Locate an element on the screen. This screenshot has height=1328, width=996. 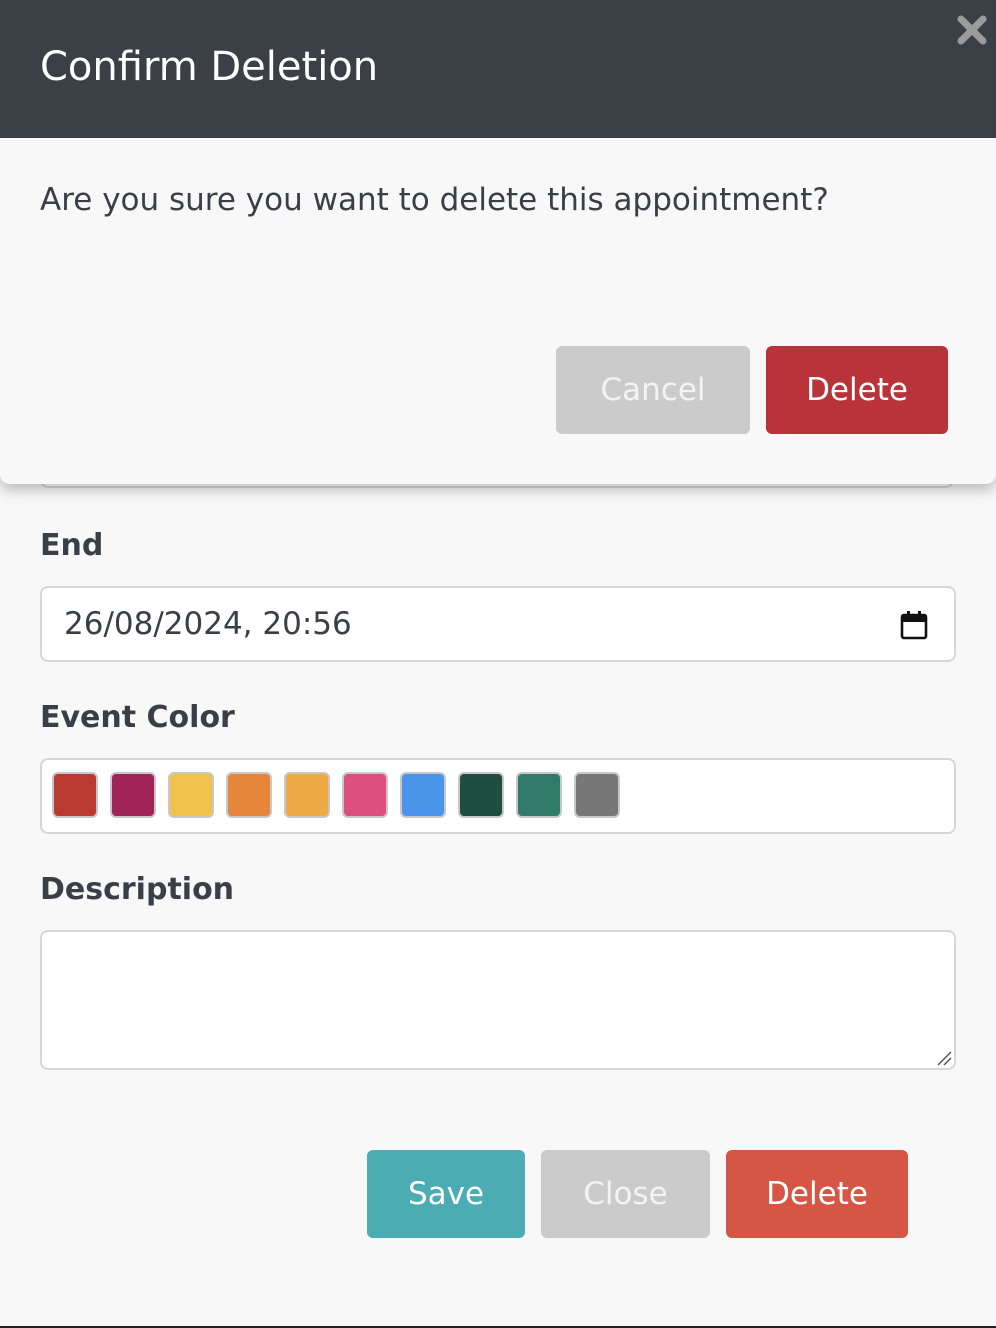
dialog-header: Confirm Deletion is located at coordinates (498, 69).